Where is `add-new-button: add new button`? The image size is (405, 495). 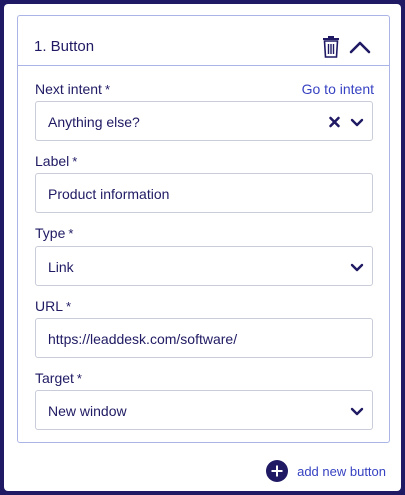
add-new-button: add new button is located at coordinates (326, 471).